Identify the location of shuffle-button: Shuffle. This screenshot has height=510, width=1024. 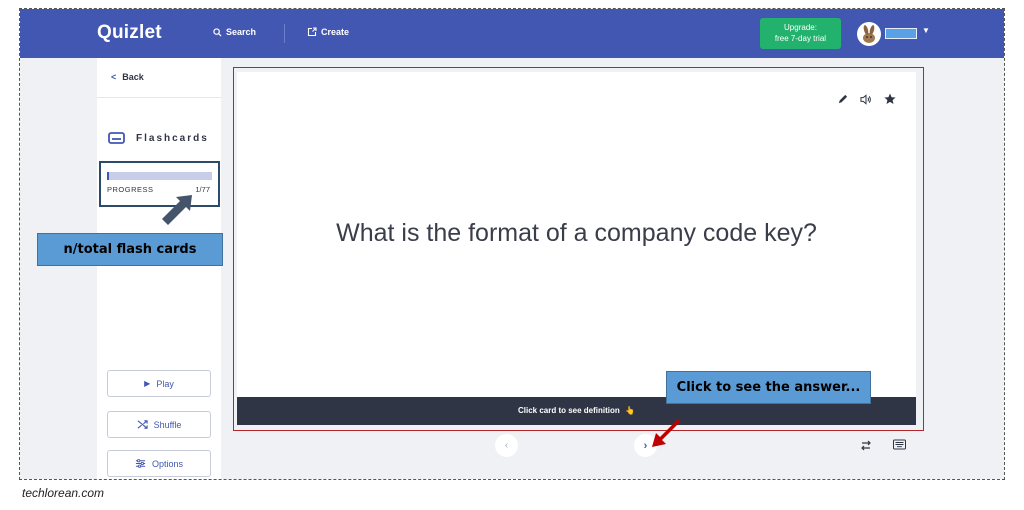
(159, 424).